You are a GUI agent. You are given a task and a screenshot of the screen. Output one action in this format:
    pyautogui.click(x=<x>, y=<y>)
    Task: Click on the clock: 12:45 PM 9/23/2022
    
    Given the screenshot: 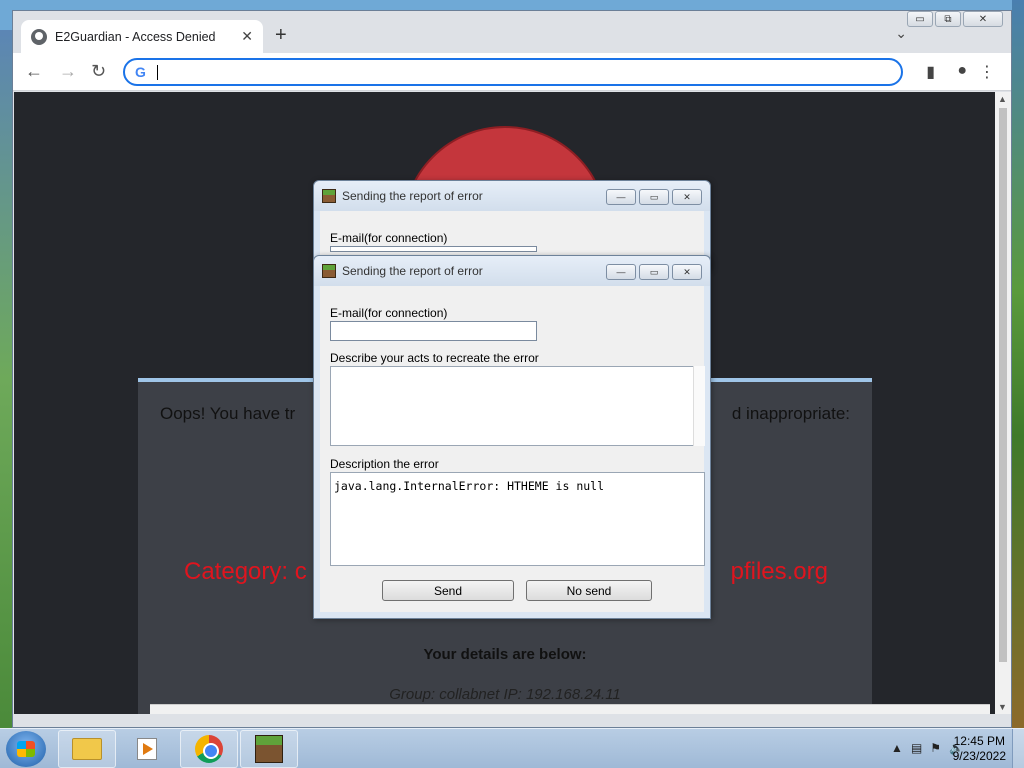 What is the action you would take?
    pyautogui.click(x=979, y=749)
    